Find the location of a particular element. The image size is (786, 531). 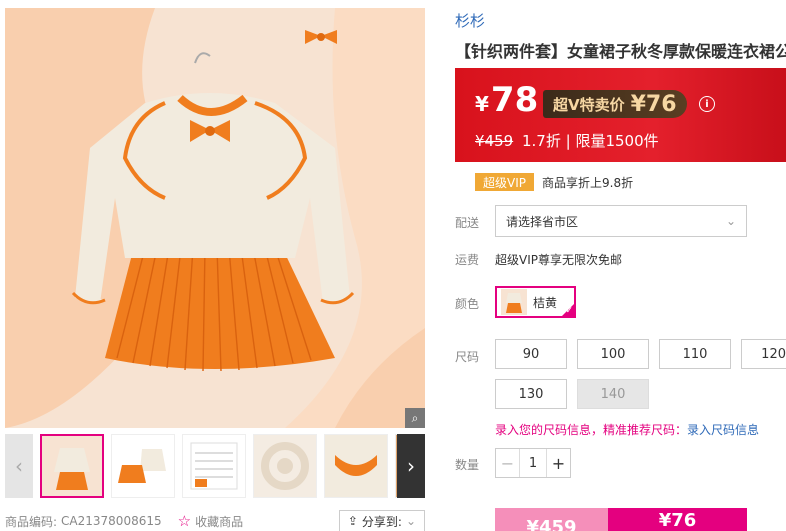

product-meta-row: 商品编码: CA21378008615 ☆ 收藏商品 ⇪ 分享到: ⌄ is located at coordinates (215, 520).